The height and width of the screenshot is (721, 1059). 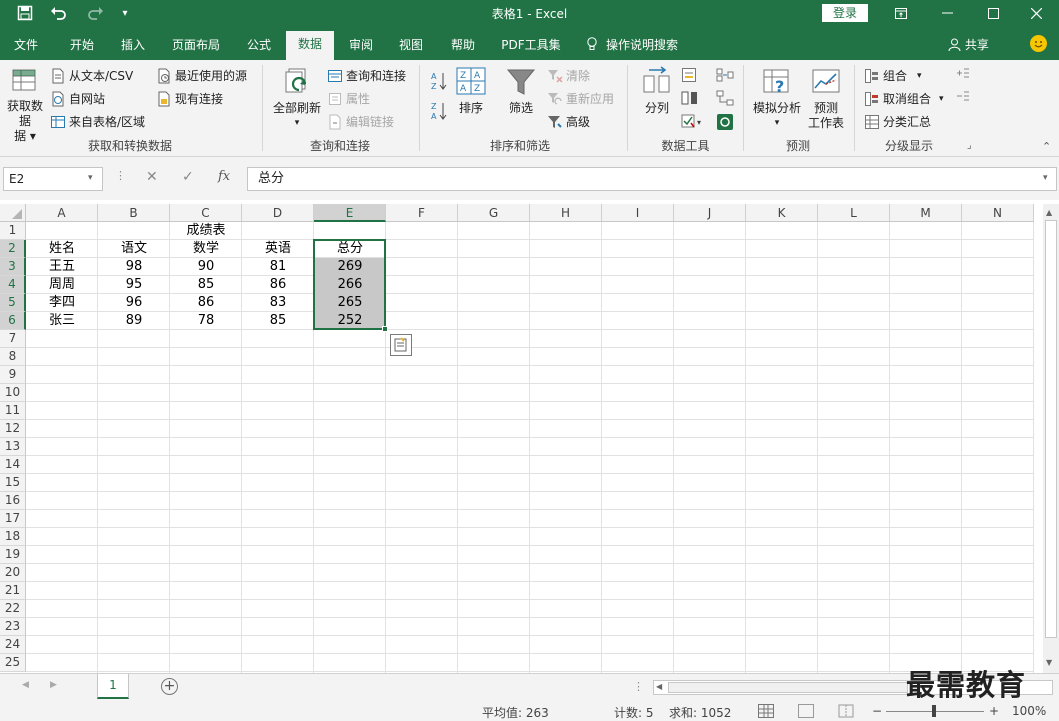 I want to click on column-header-a: A, so click(x=62, y=213).